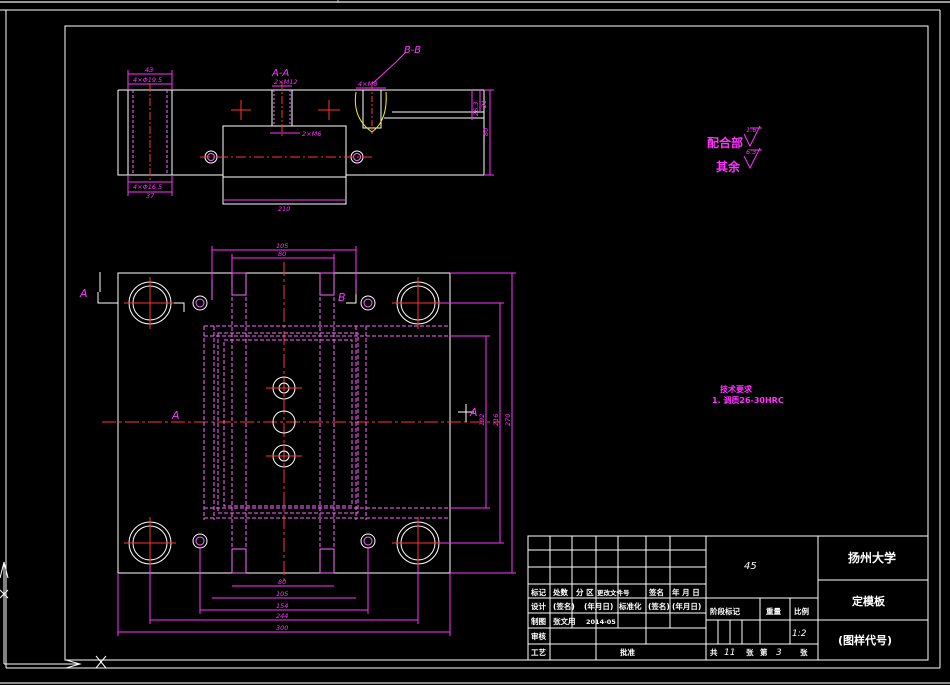 This screenshot has width=950, height=685. I want to click on section-label-aa: A-A, so click(280, 73).